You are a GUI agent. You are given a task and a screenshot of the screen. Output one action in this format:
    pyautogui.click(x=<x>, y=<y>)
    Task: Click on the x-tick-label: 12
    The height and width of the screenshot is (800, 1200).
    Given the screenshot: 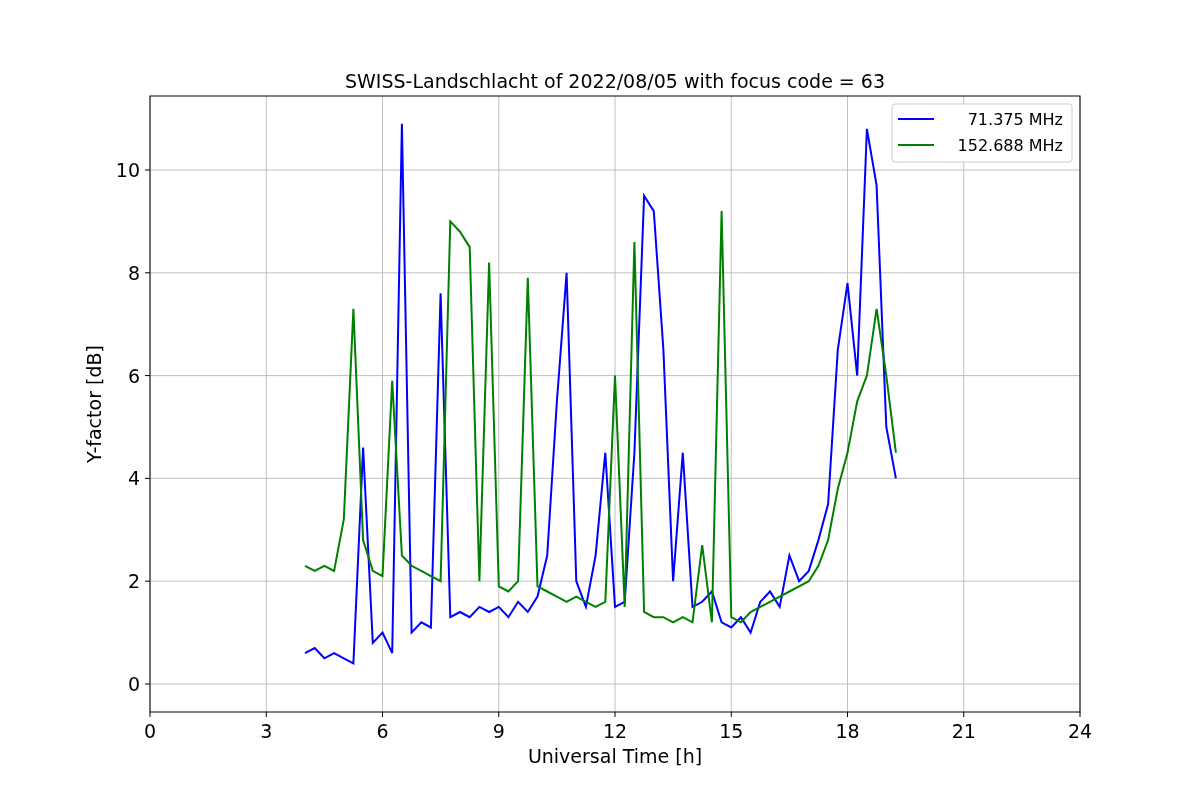 What is the action you would take?
    pyautogui.click(x=615, y=731)
    